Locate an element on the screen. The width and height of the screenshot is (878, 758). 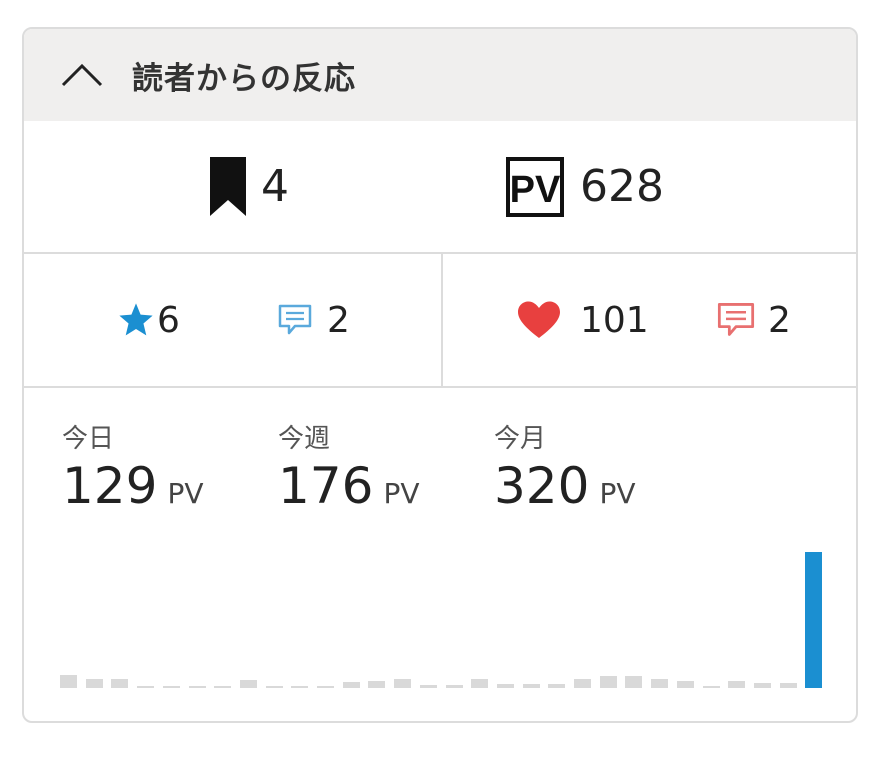
pv-month: 今月 320 PV is located at coordinates (564, 469).